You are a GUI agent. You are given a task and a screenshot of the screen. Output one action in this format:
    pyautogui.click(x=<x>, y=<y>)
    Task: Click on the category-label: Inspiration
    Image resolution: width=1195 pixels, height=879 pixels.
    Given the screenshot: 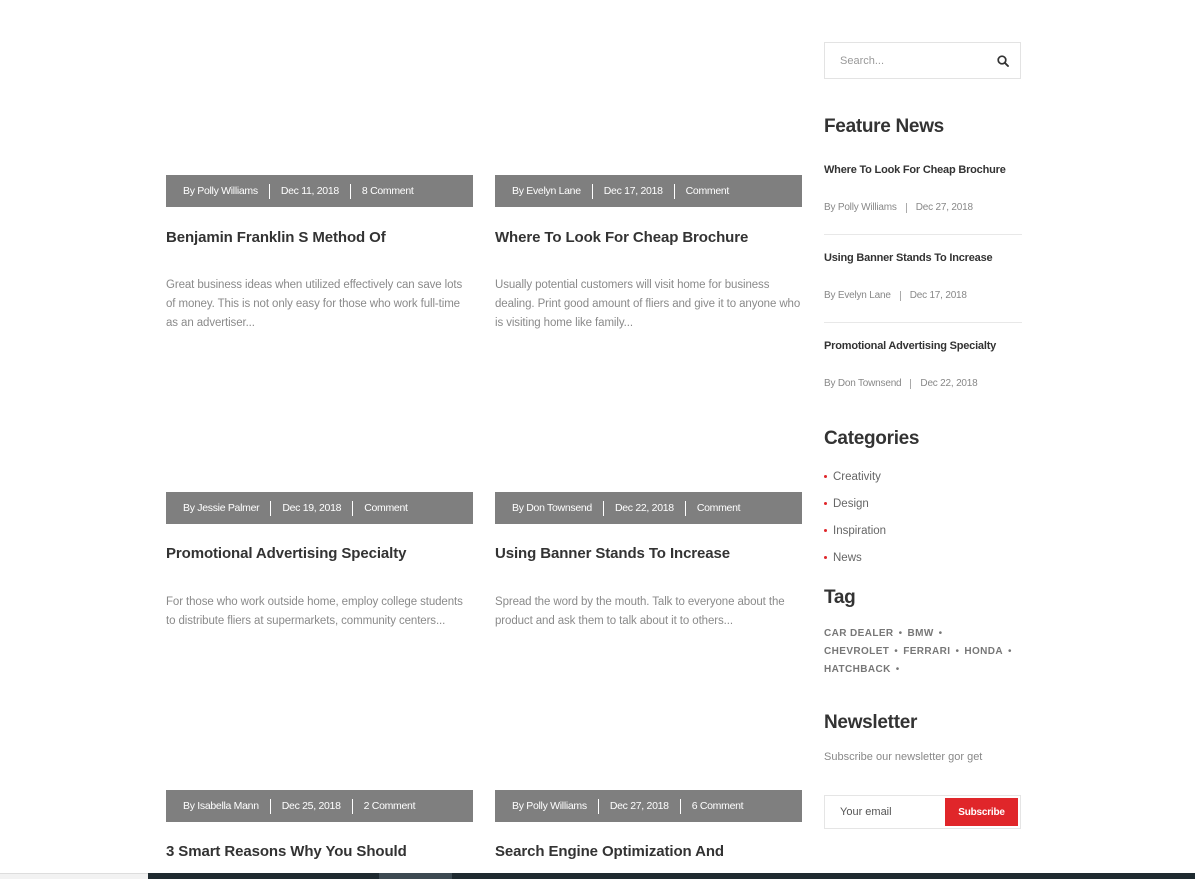 What is the action you would take?
    pyautogui.click(x=860, y=530)
    